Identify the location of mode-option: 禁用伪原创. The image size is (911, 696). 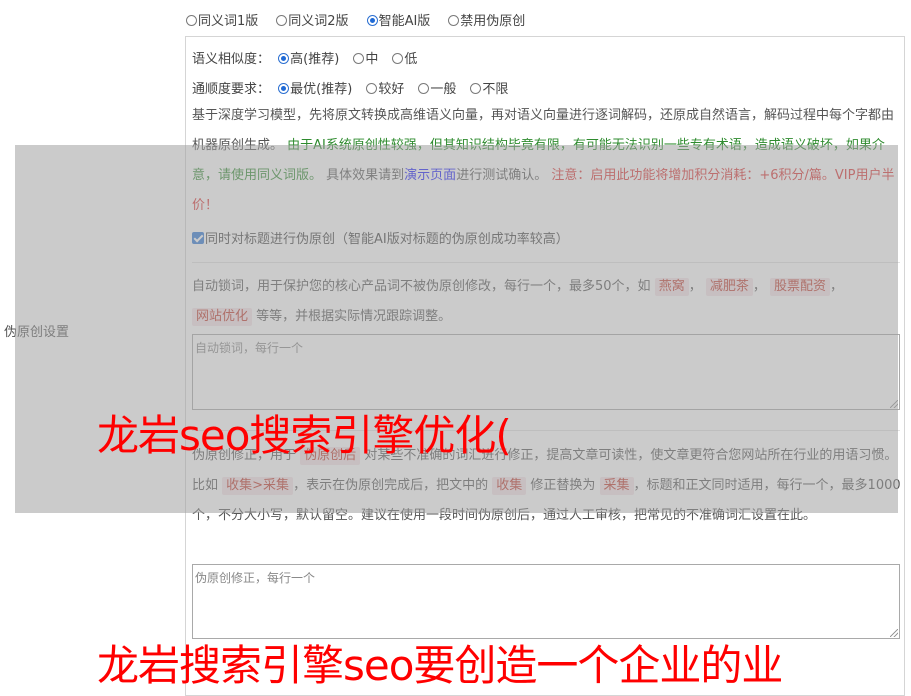
(486, 19).